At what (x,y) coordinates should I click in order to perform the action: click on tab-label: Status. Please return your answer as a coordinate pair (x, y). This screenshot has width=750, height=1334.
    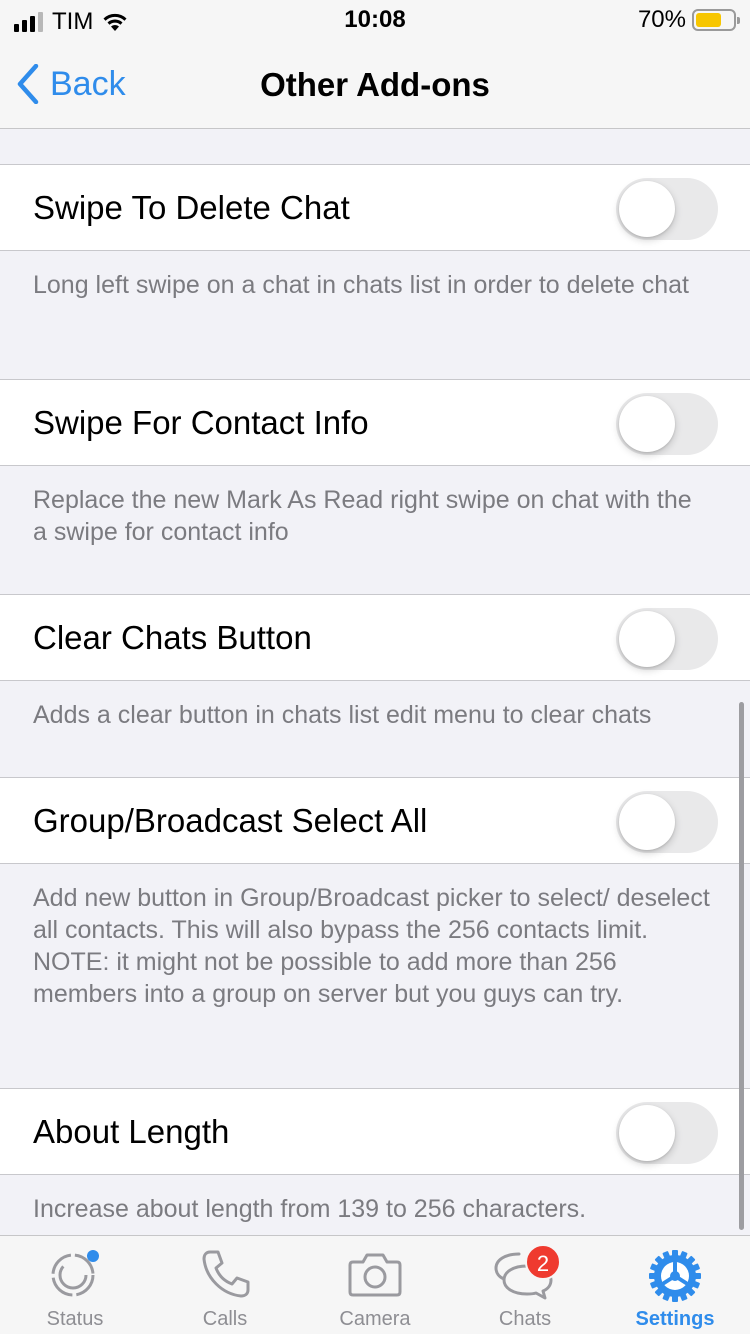
    Looking at the image, I should click on (75, 1319).